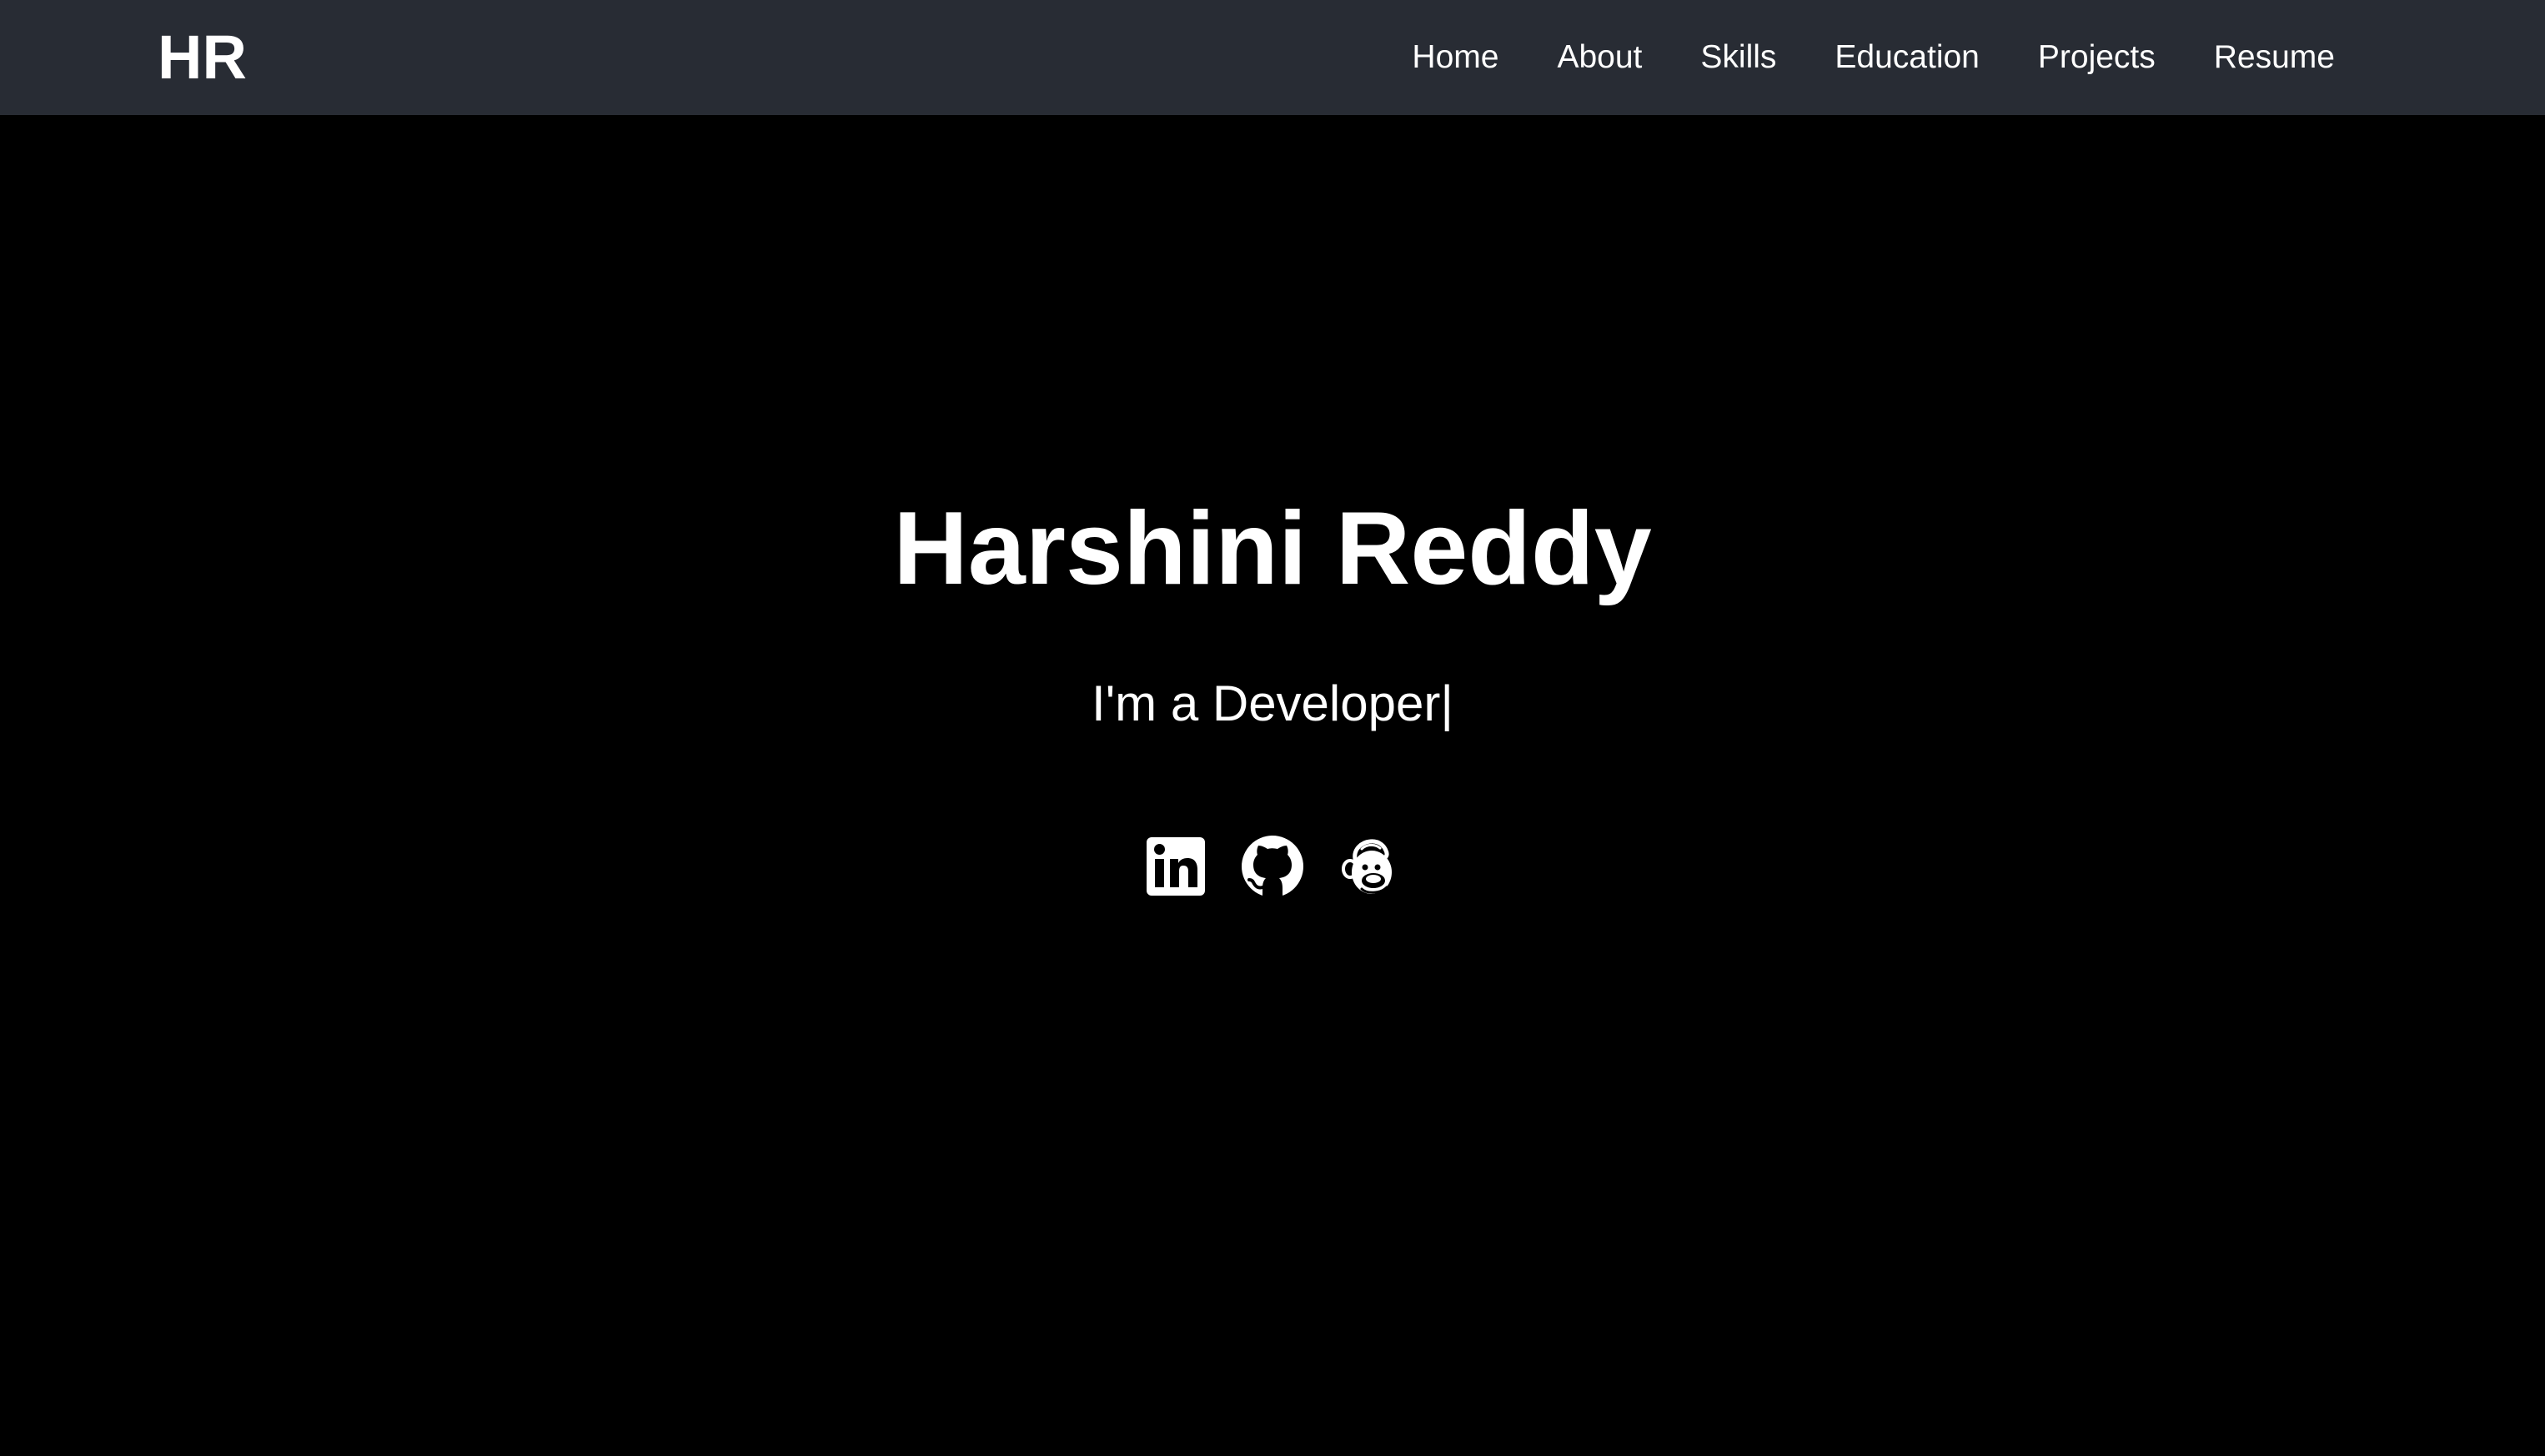  What do you see at coordinates (1367, 866) in the screenshot?
I see `mailchimp-icon` at bounding box center [1367, 866].